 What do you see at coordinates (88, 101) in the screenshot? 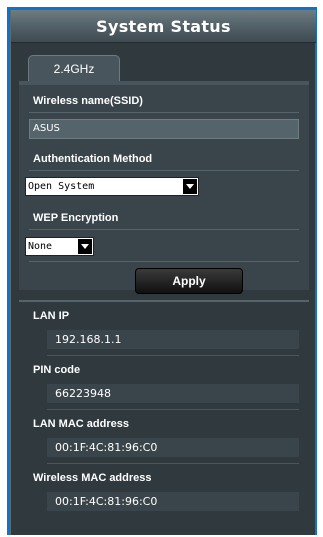
I see `ssid-label: Wireless name(SSID)` at bounding box center [88, 101].